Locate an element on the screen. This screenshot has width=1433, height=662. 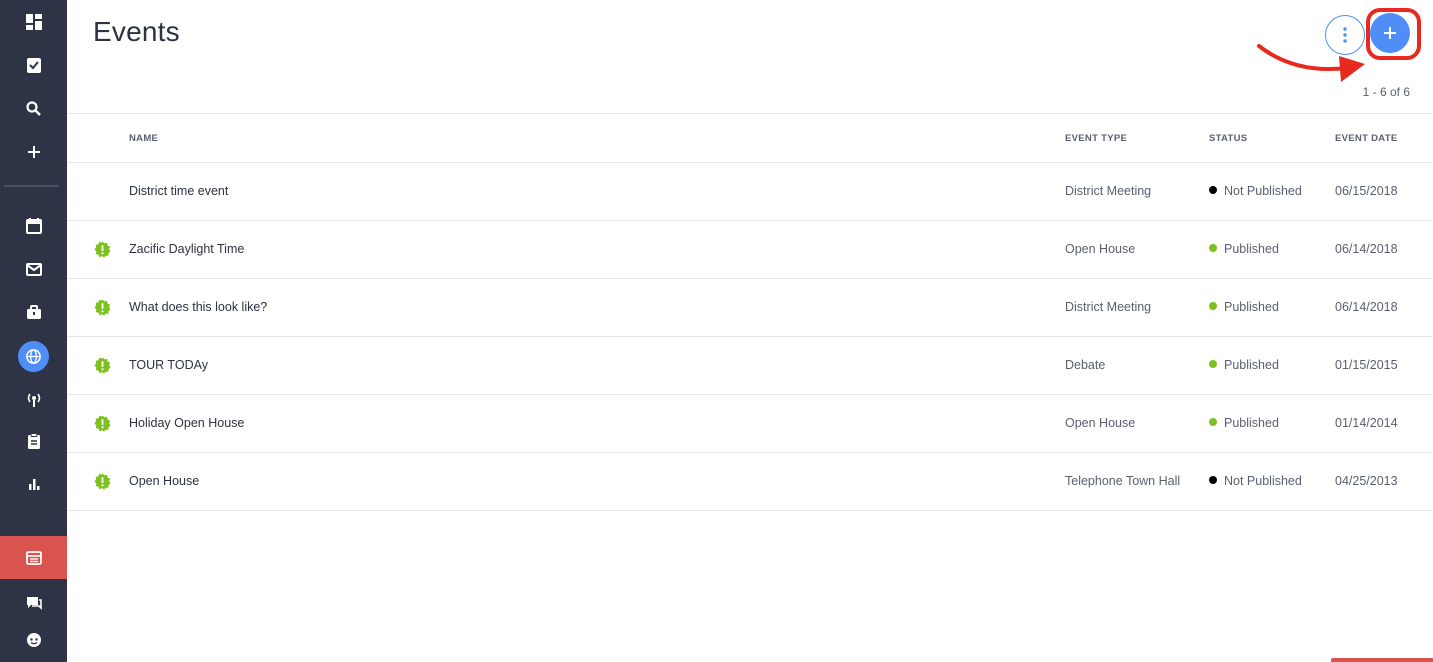
results-count: 1 - 6 of 6 is located at coordinates (1386, 92).